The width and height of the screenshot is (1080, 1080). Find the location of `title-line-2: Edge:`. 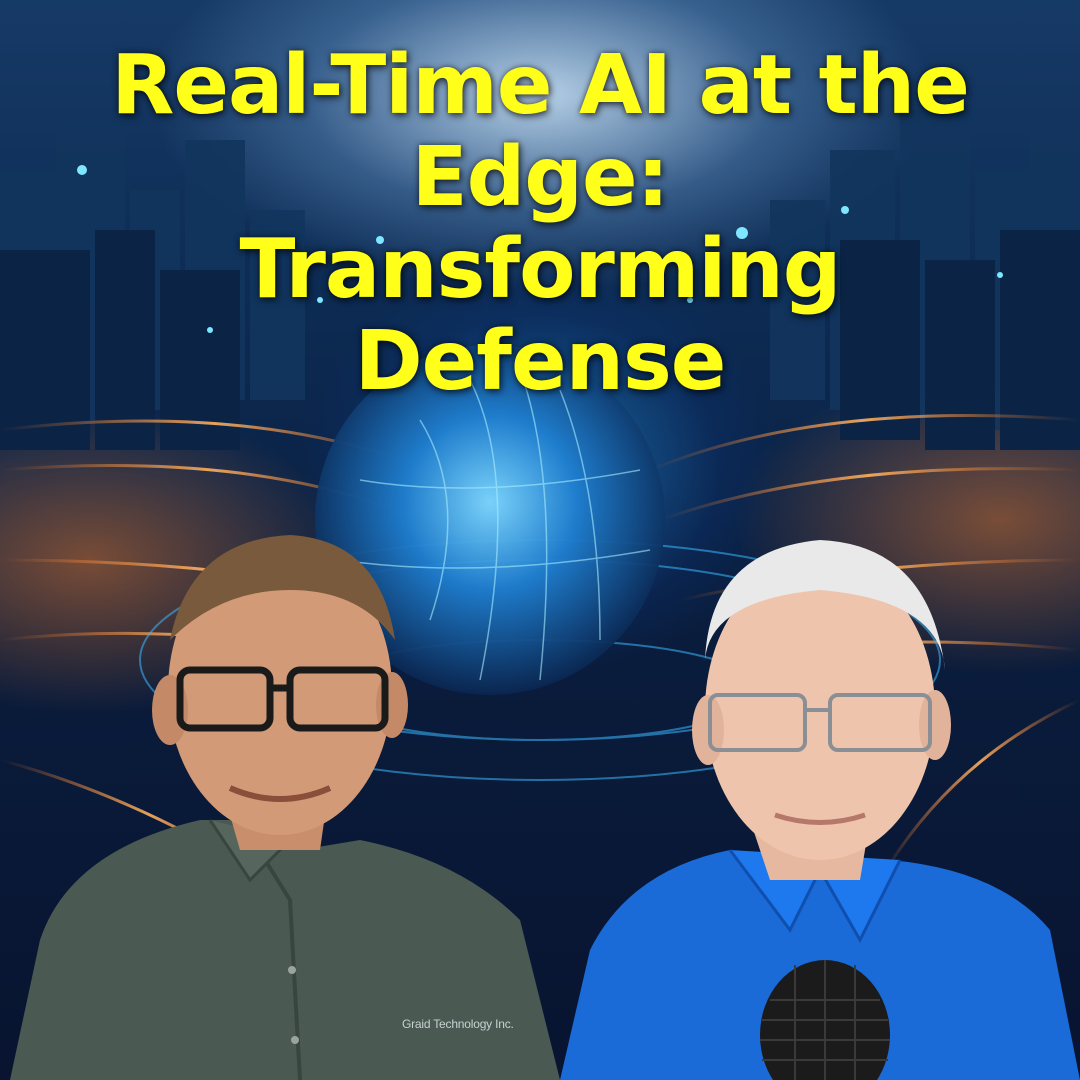

title-line-2: Edge: is located at coordinates (540, 177).